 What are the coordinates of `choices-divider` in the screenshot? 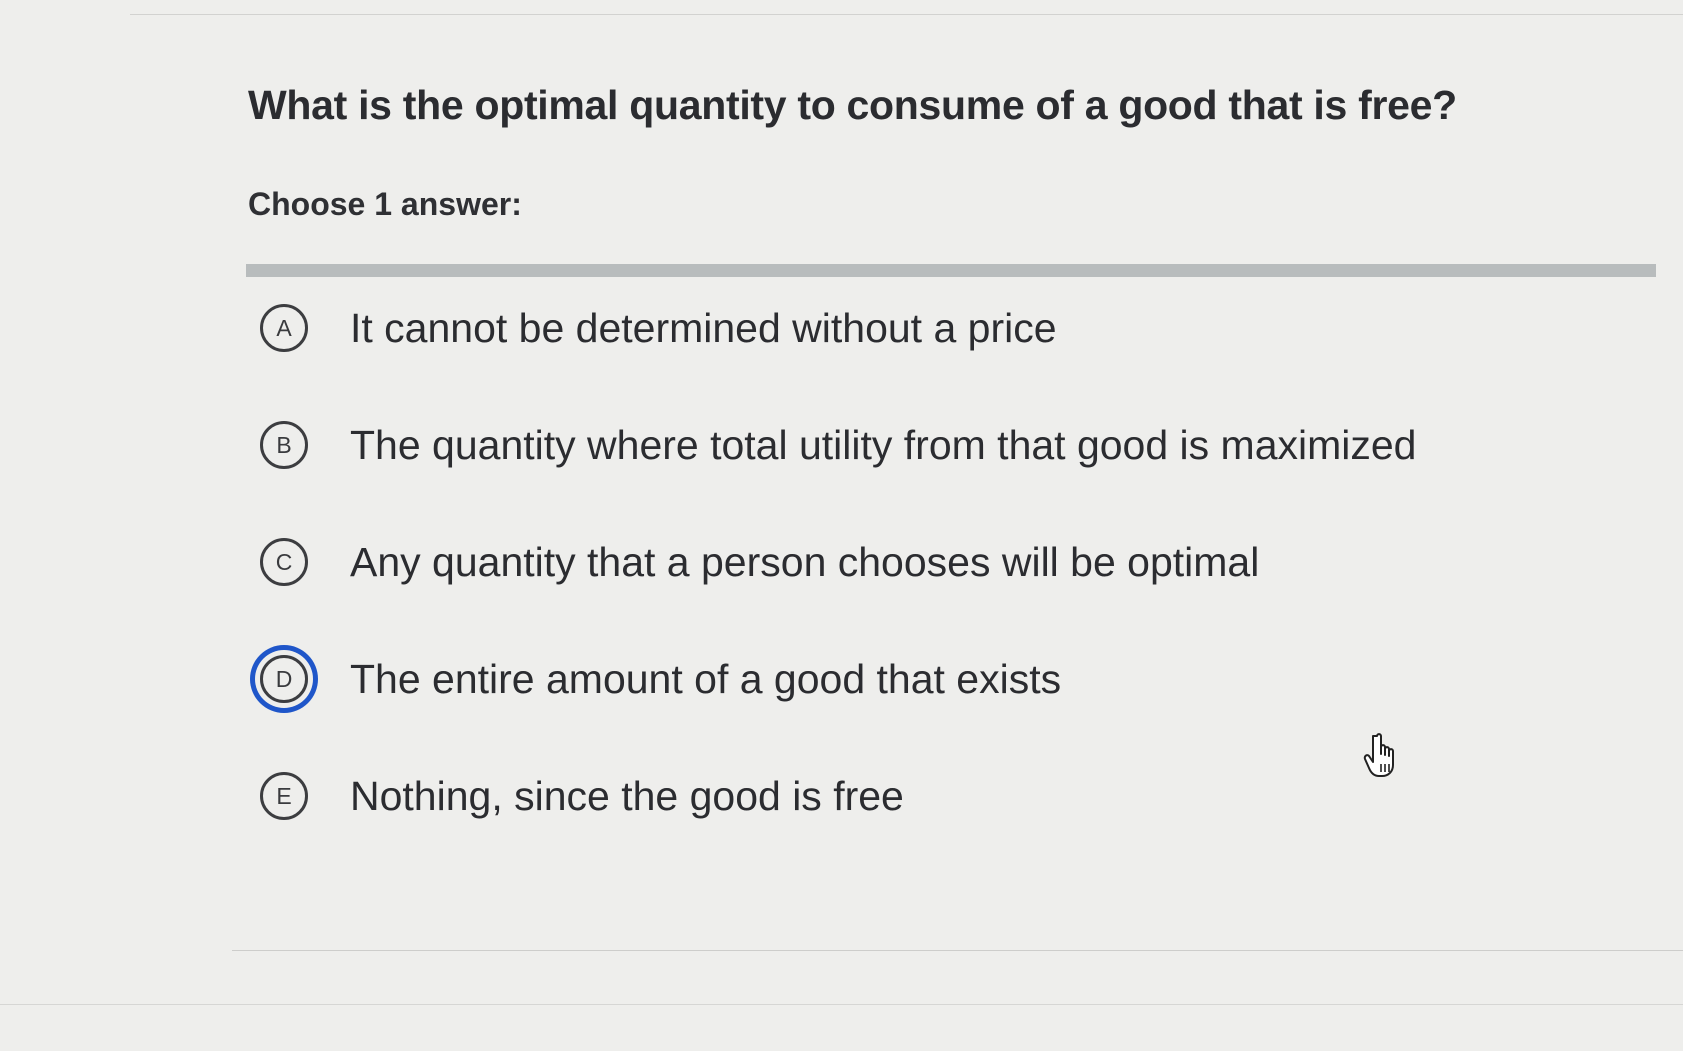 It's located at (951, 270).